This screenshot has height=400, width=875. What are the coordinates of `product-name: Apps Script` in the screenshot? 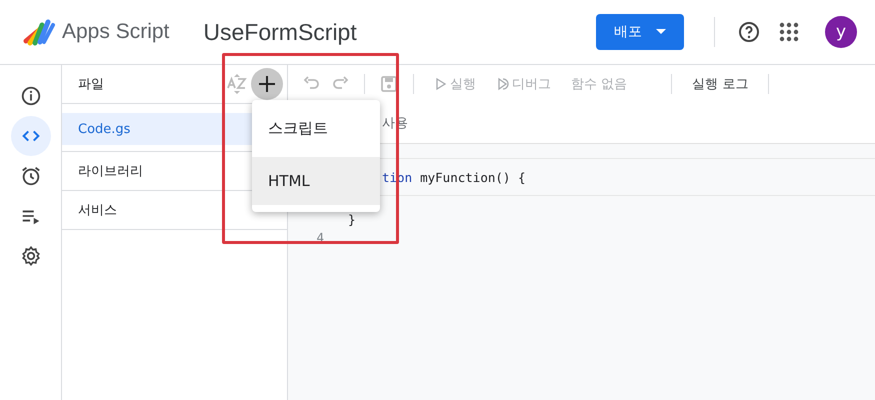 It's located at (116, 32).